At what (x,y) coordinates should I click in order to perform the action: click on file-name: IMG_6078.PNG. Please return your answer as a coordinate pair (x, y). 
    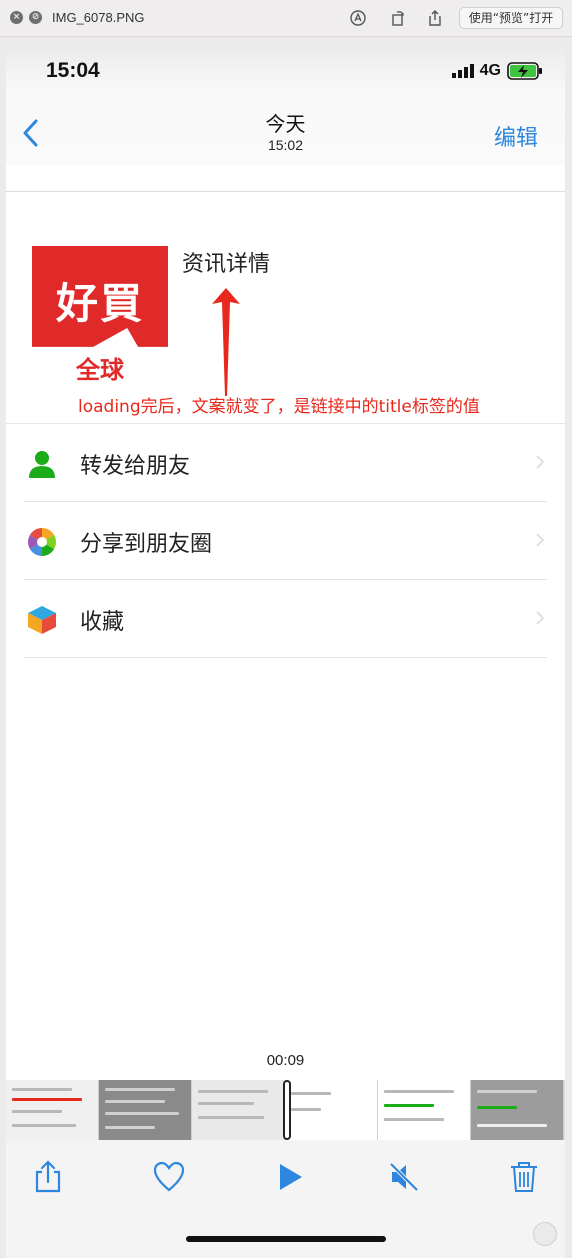
    Looking at the image, I should click on (98, 17).